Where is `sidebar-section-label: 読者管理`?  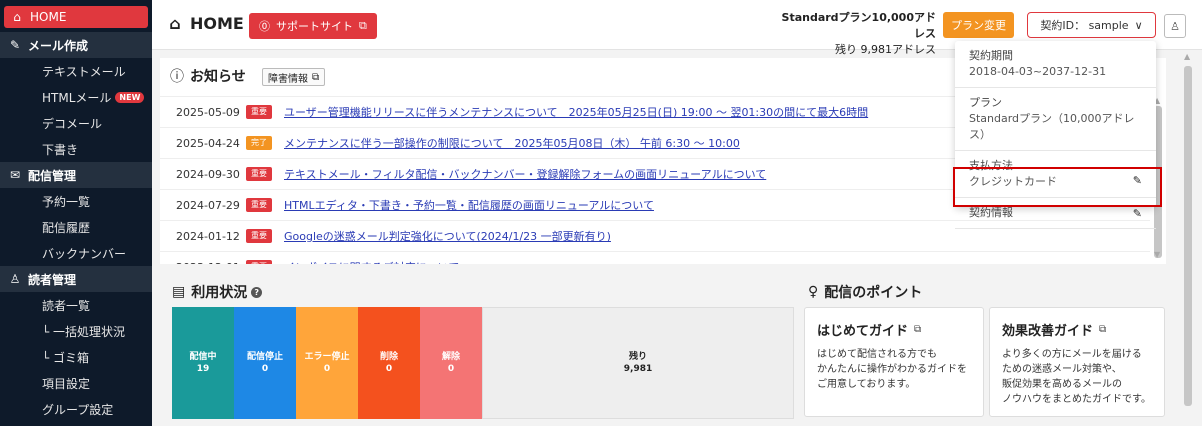 sidebar-section-label: 読者管理 is located at coordinates (52, 279).